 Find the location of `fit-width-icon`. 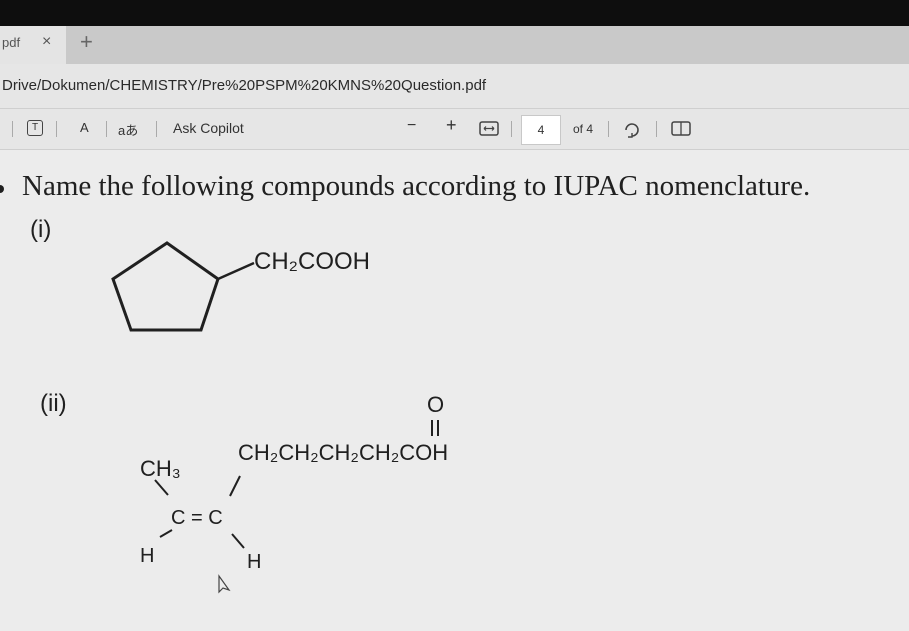

fit-width-icon is located at coordinates (489, 128).